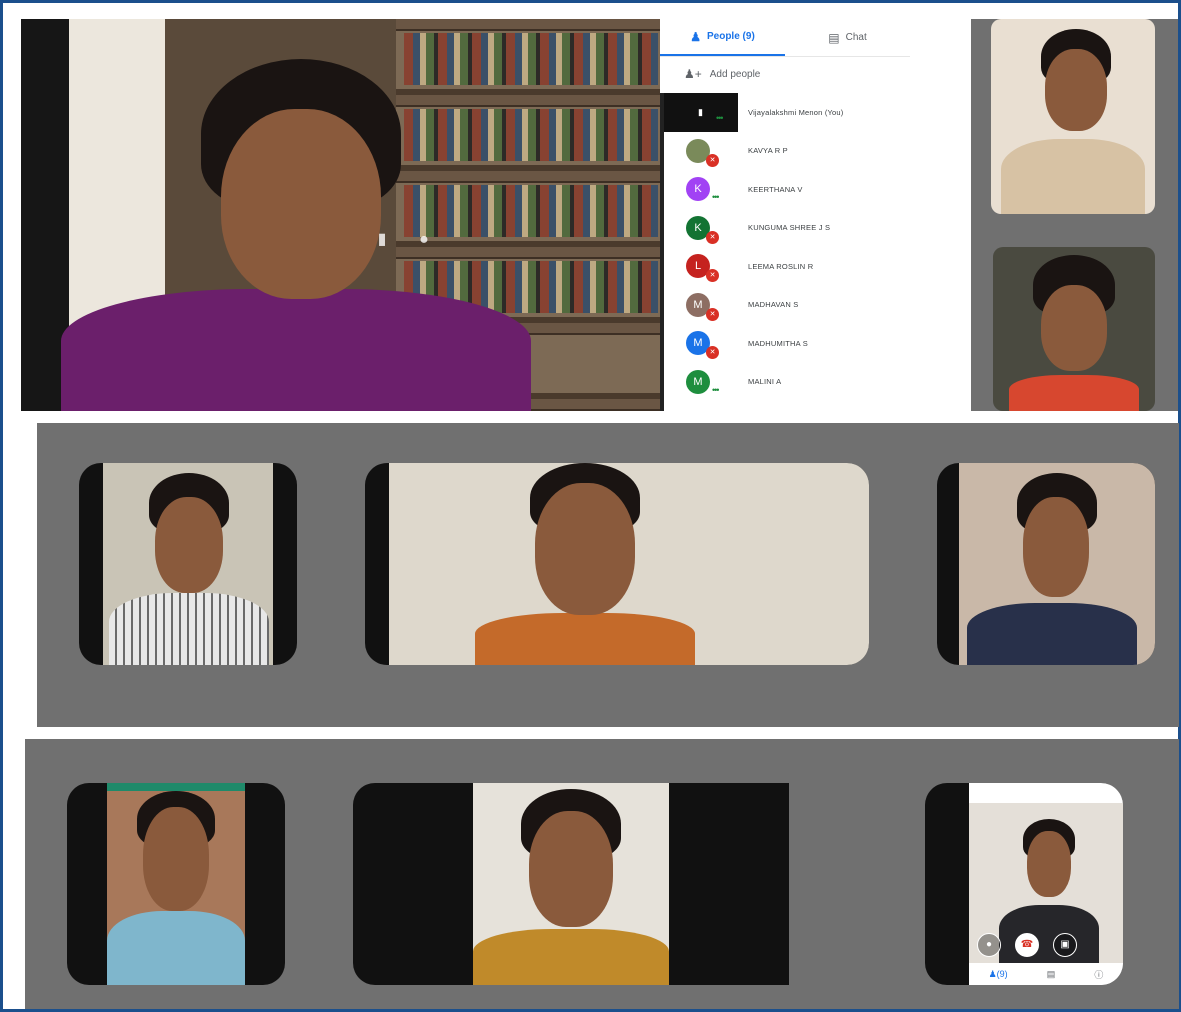 The width and height of the screenshot is (1181, 1012). I want to click on teacher-figure, so click(296, 230).